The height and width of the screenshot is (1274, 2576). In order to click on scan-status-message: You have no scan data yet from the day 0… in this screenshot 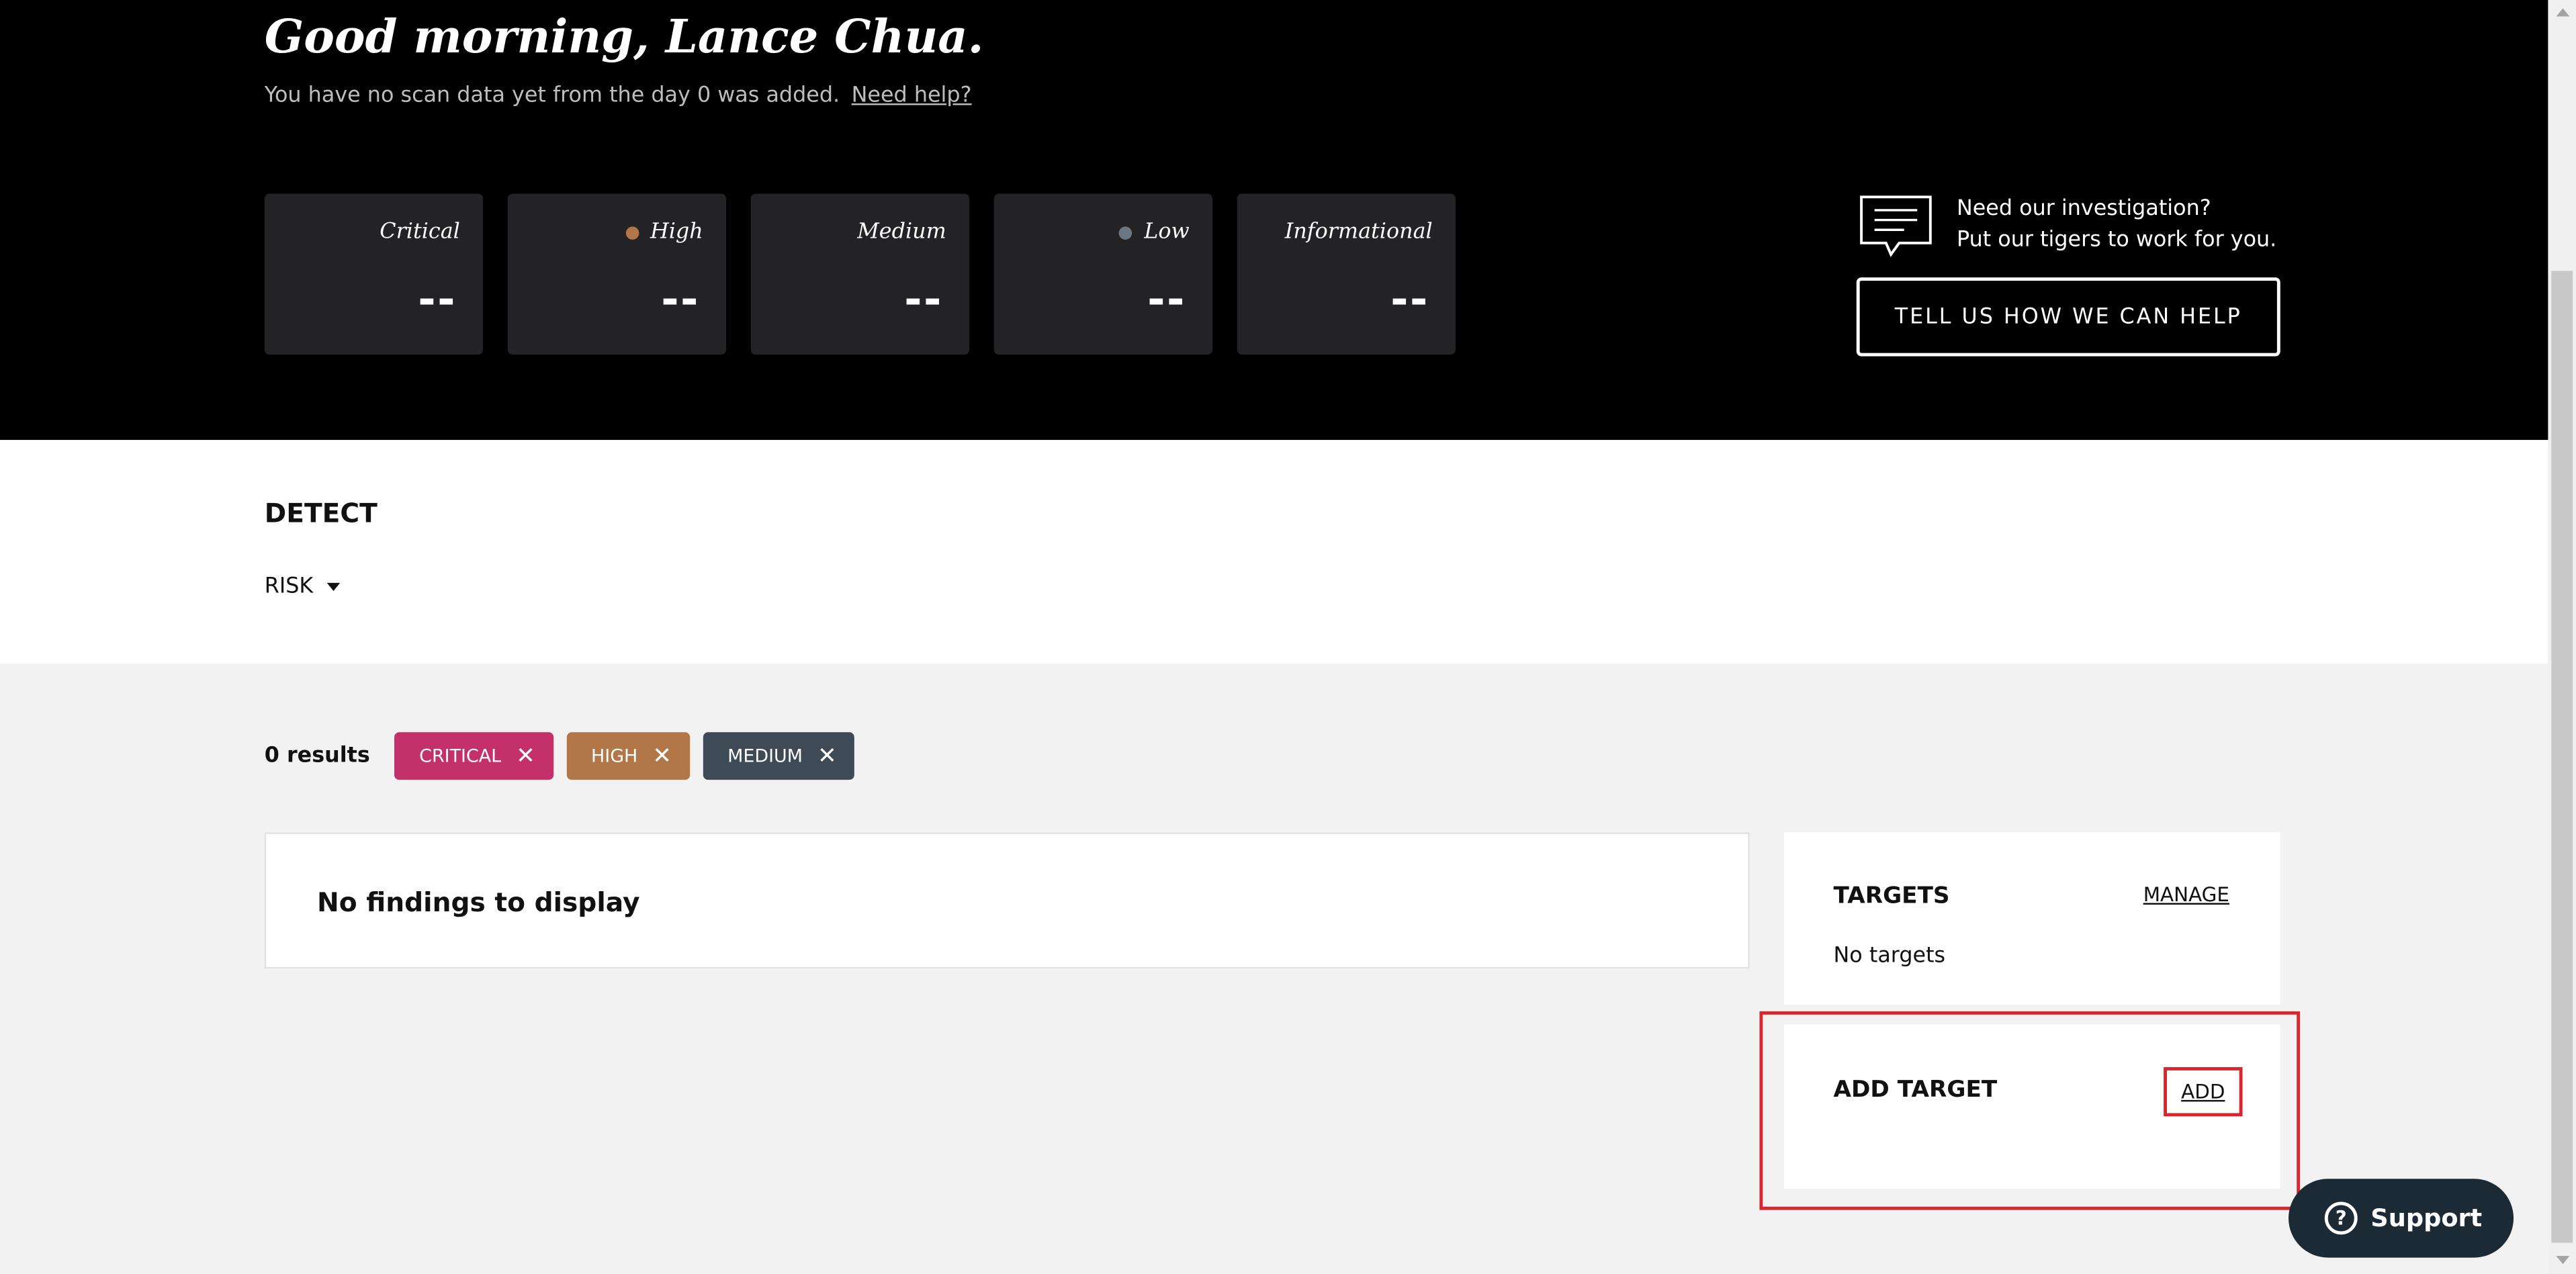, I will do `click(552, 96)`.